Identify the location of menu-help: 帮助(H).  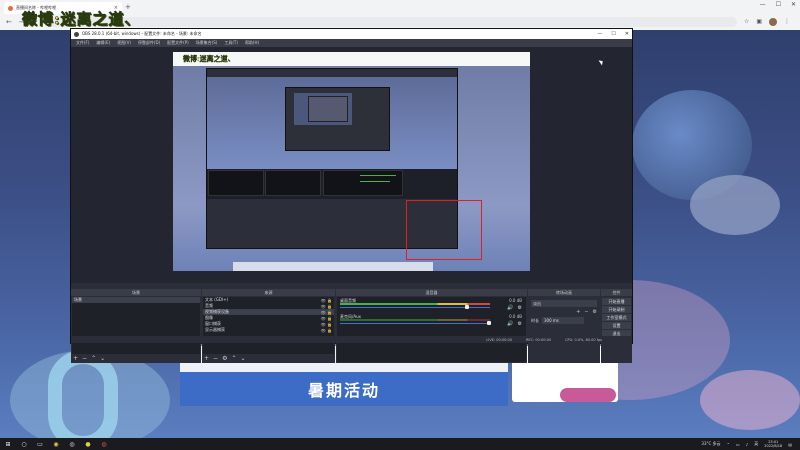
(252, 43).